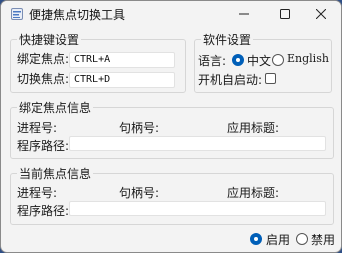 The image size is (342, 253). Describe the element at coordinates (139, 193) in the screenshot. I see `current-handle-label: 句柄号:` at that location.